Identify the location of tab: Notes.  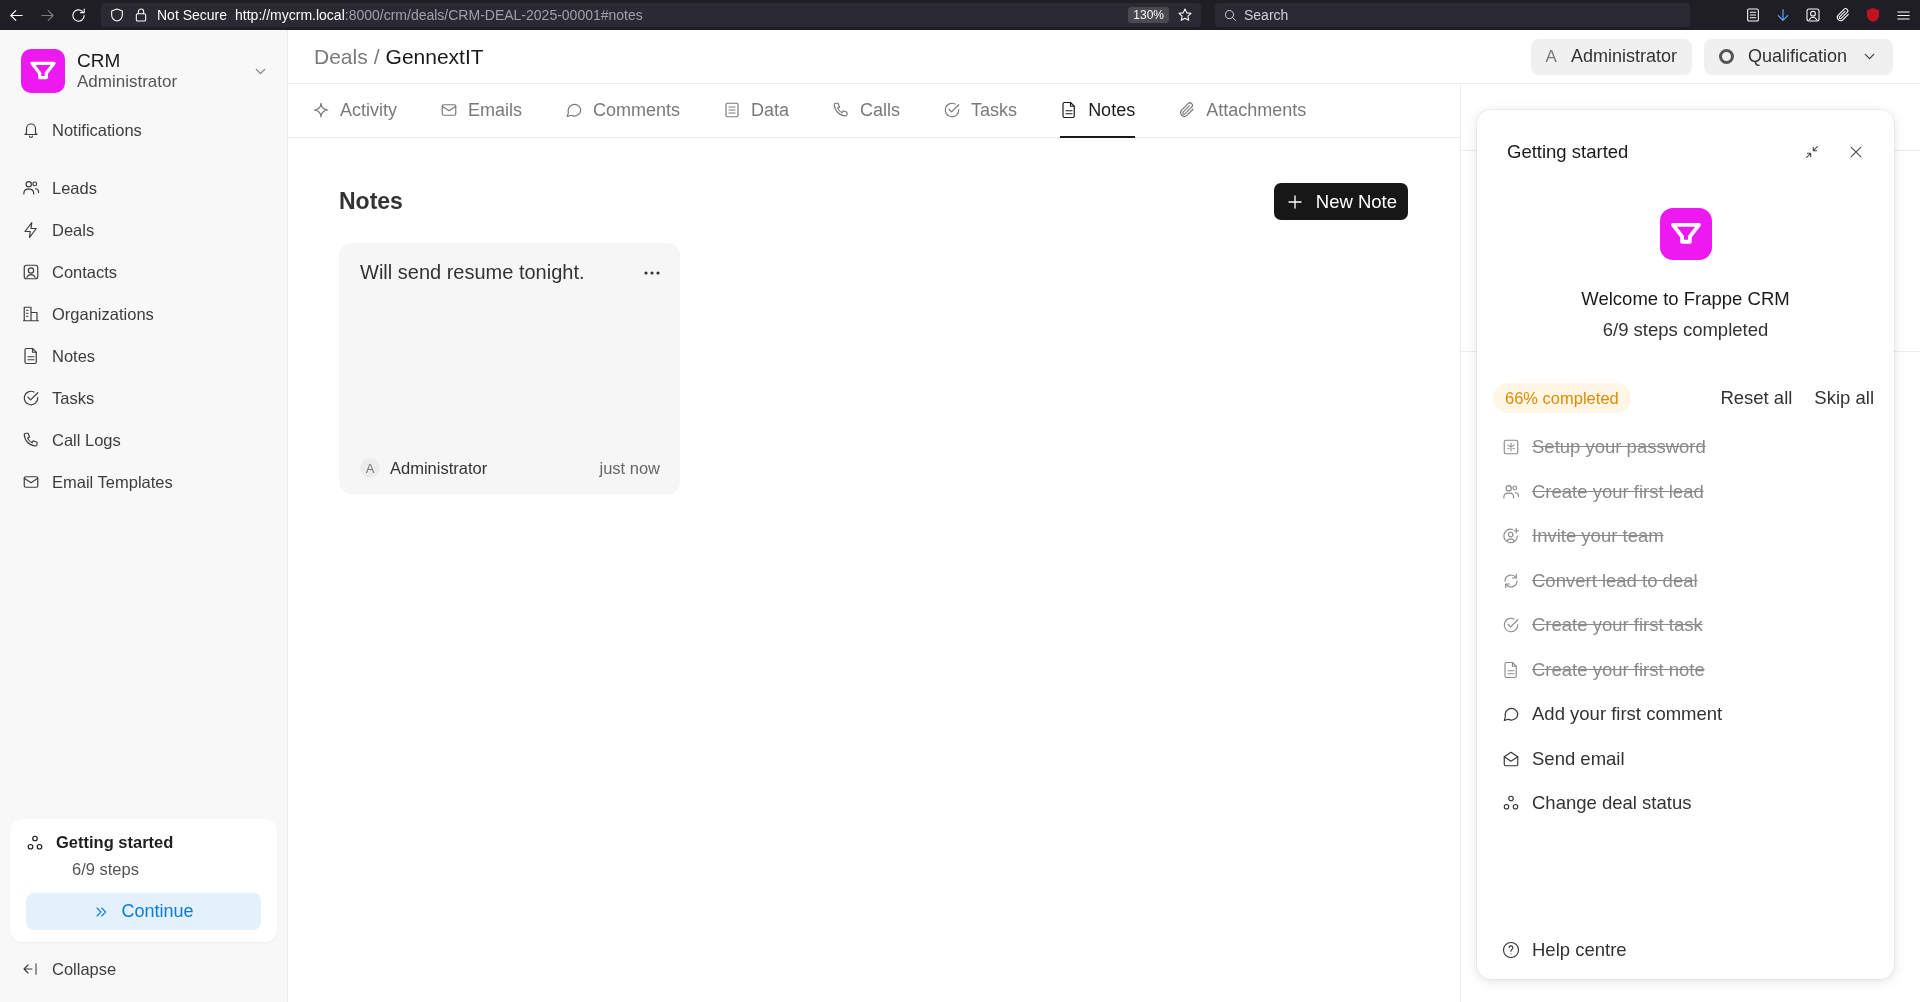
(1098, 111).